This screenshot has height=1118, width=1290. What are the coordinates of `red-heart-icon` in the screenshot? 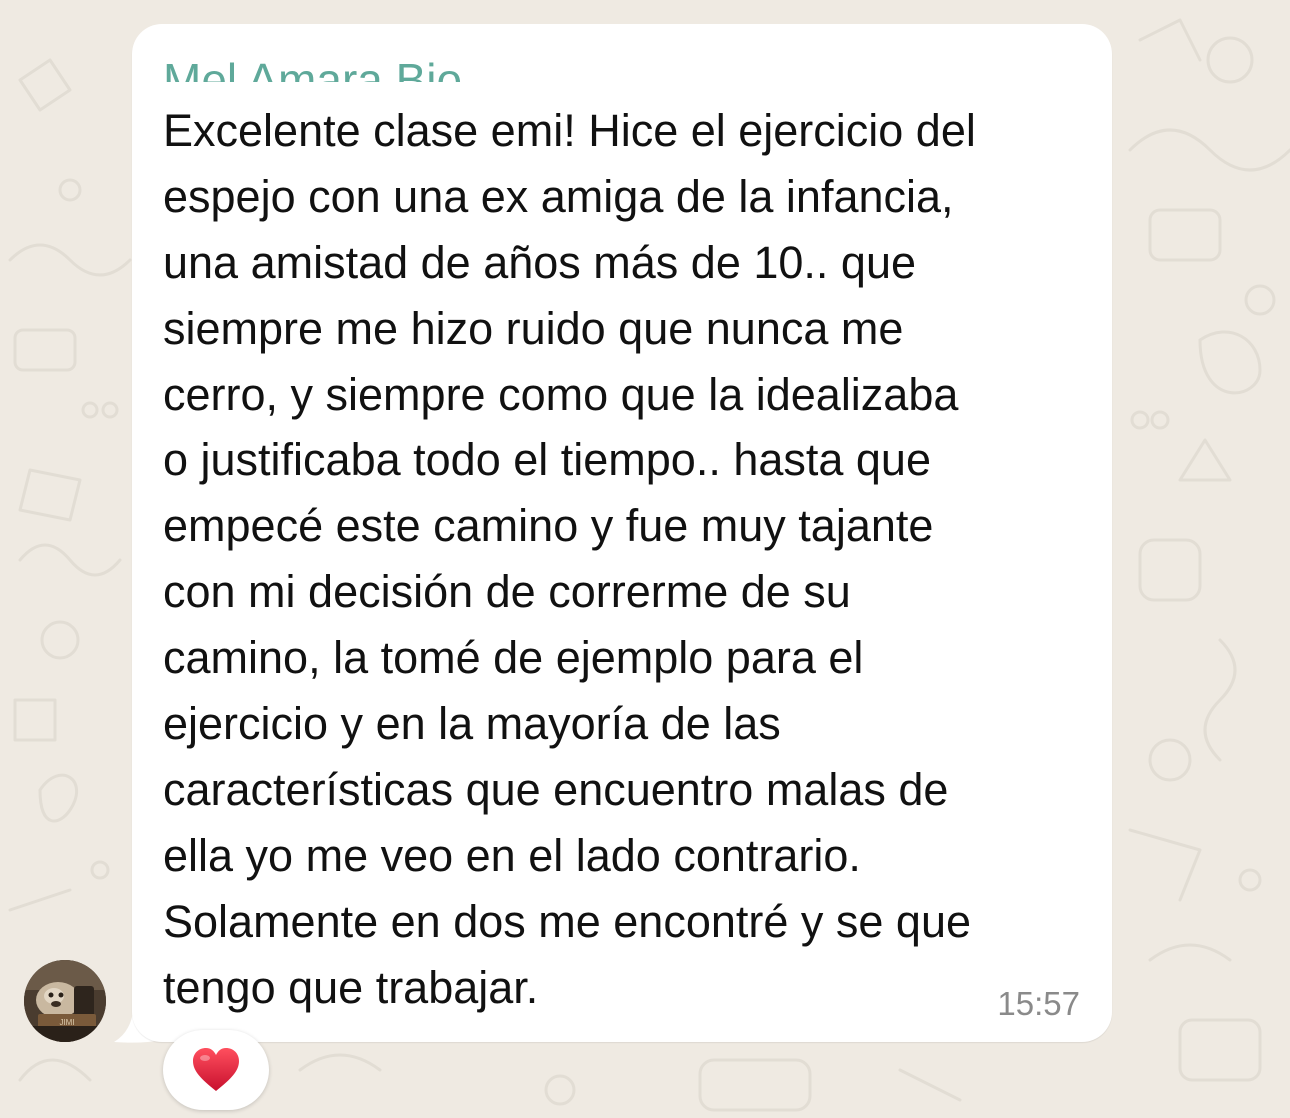 It's located at (216, 1069).